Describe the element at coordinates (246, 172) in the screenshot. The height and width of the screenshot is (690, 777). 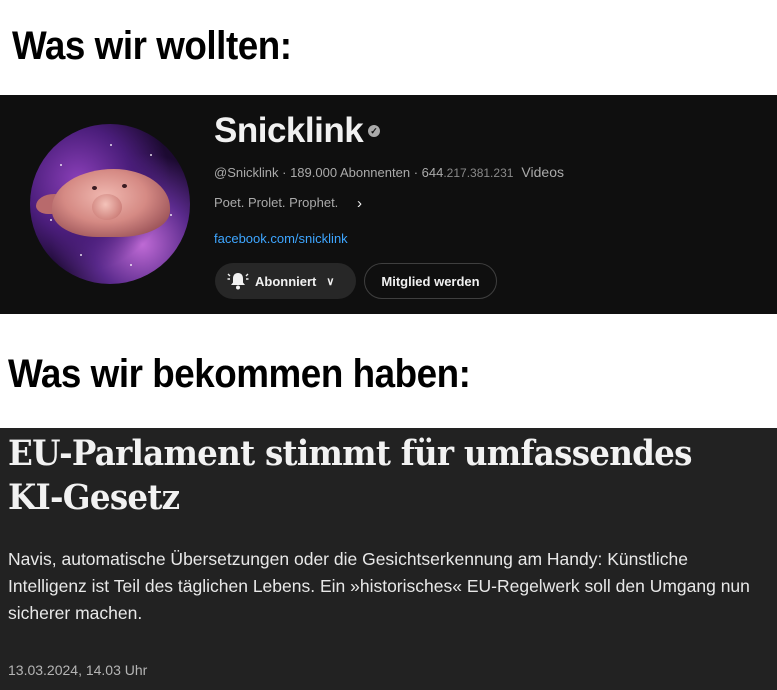
I see `channel-handle: @Snicklink` at that location.